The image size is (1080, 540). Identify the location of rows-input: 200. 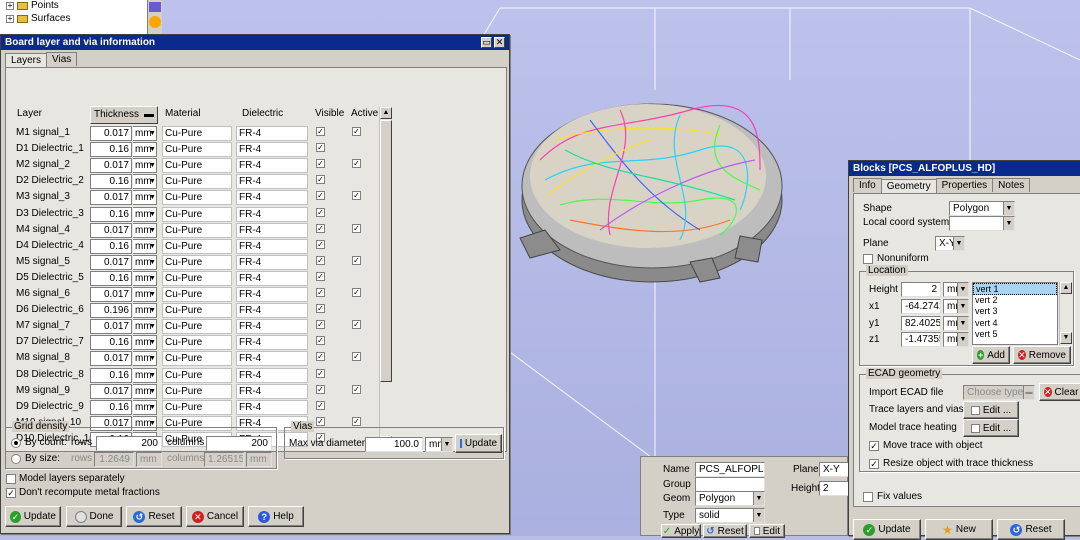
(129, 443).